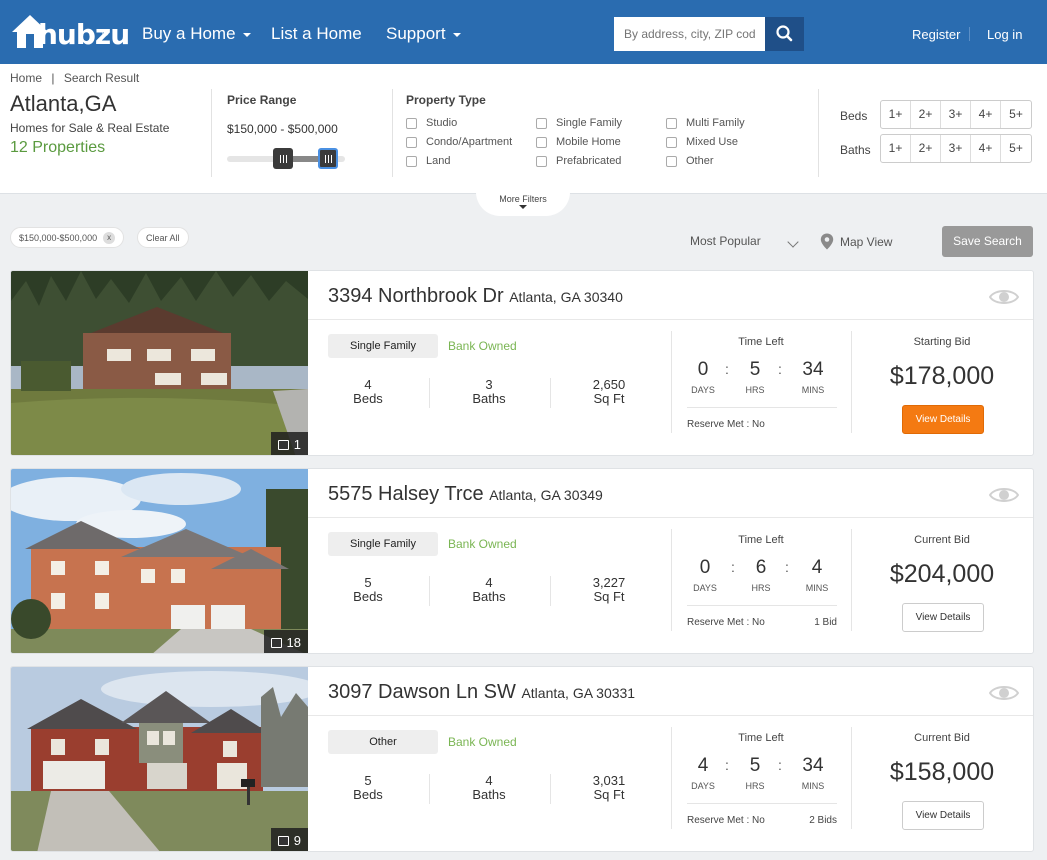 Image resolution: width=1047 pixels, height=860 pixels. What do you see at coordinates (689, 34) in the screenshot?
I see `search-input` at bounding box center [689, 34].